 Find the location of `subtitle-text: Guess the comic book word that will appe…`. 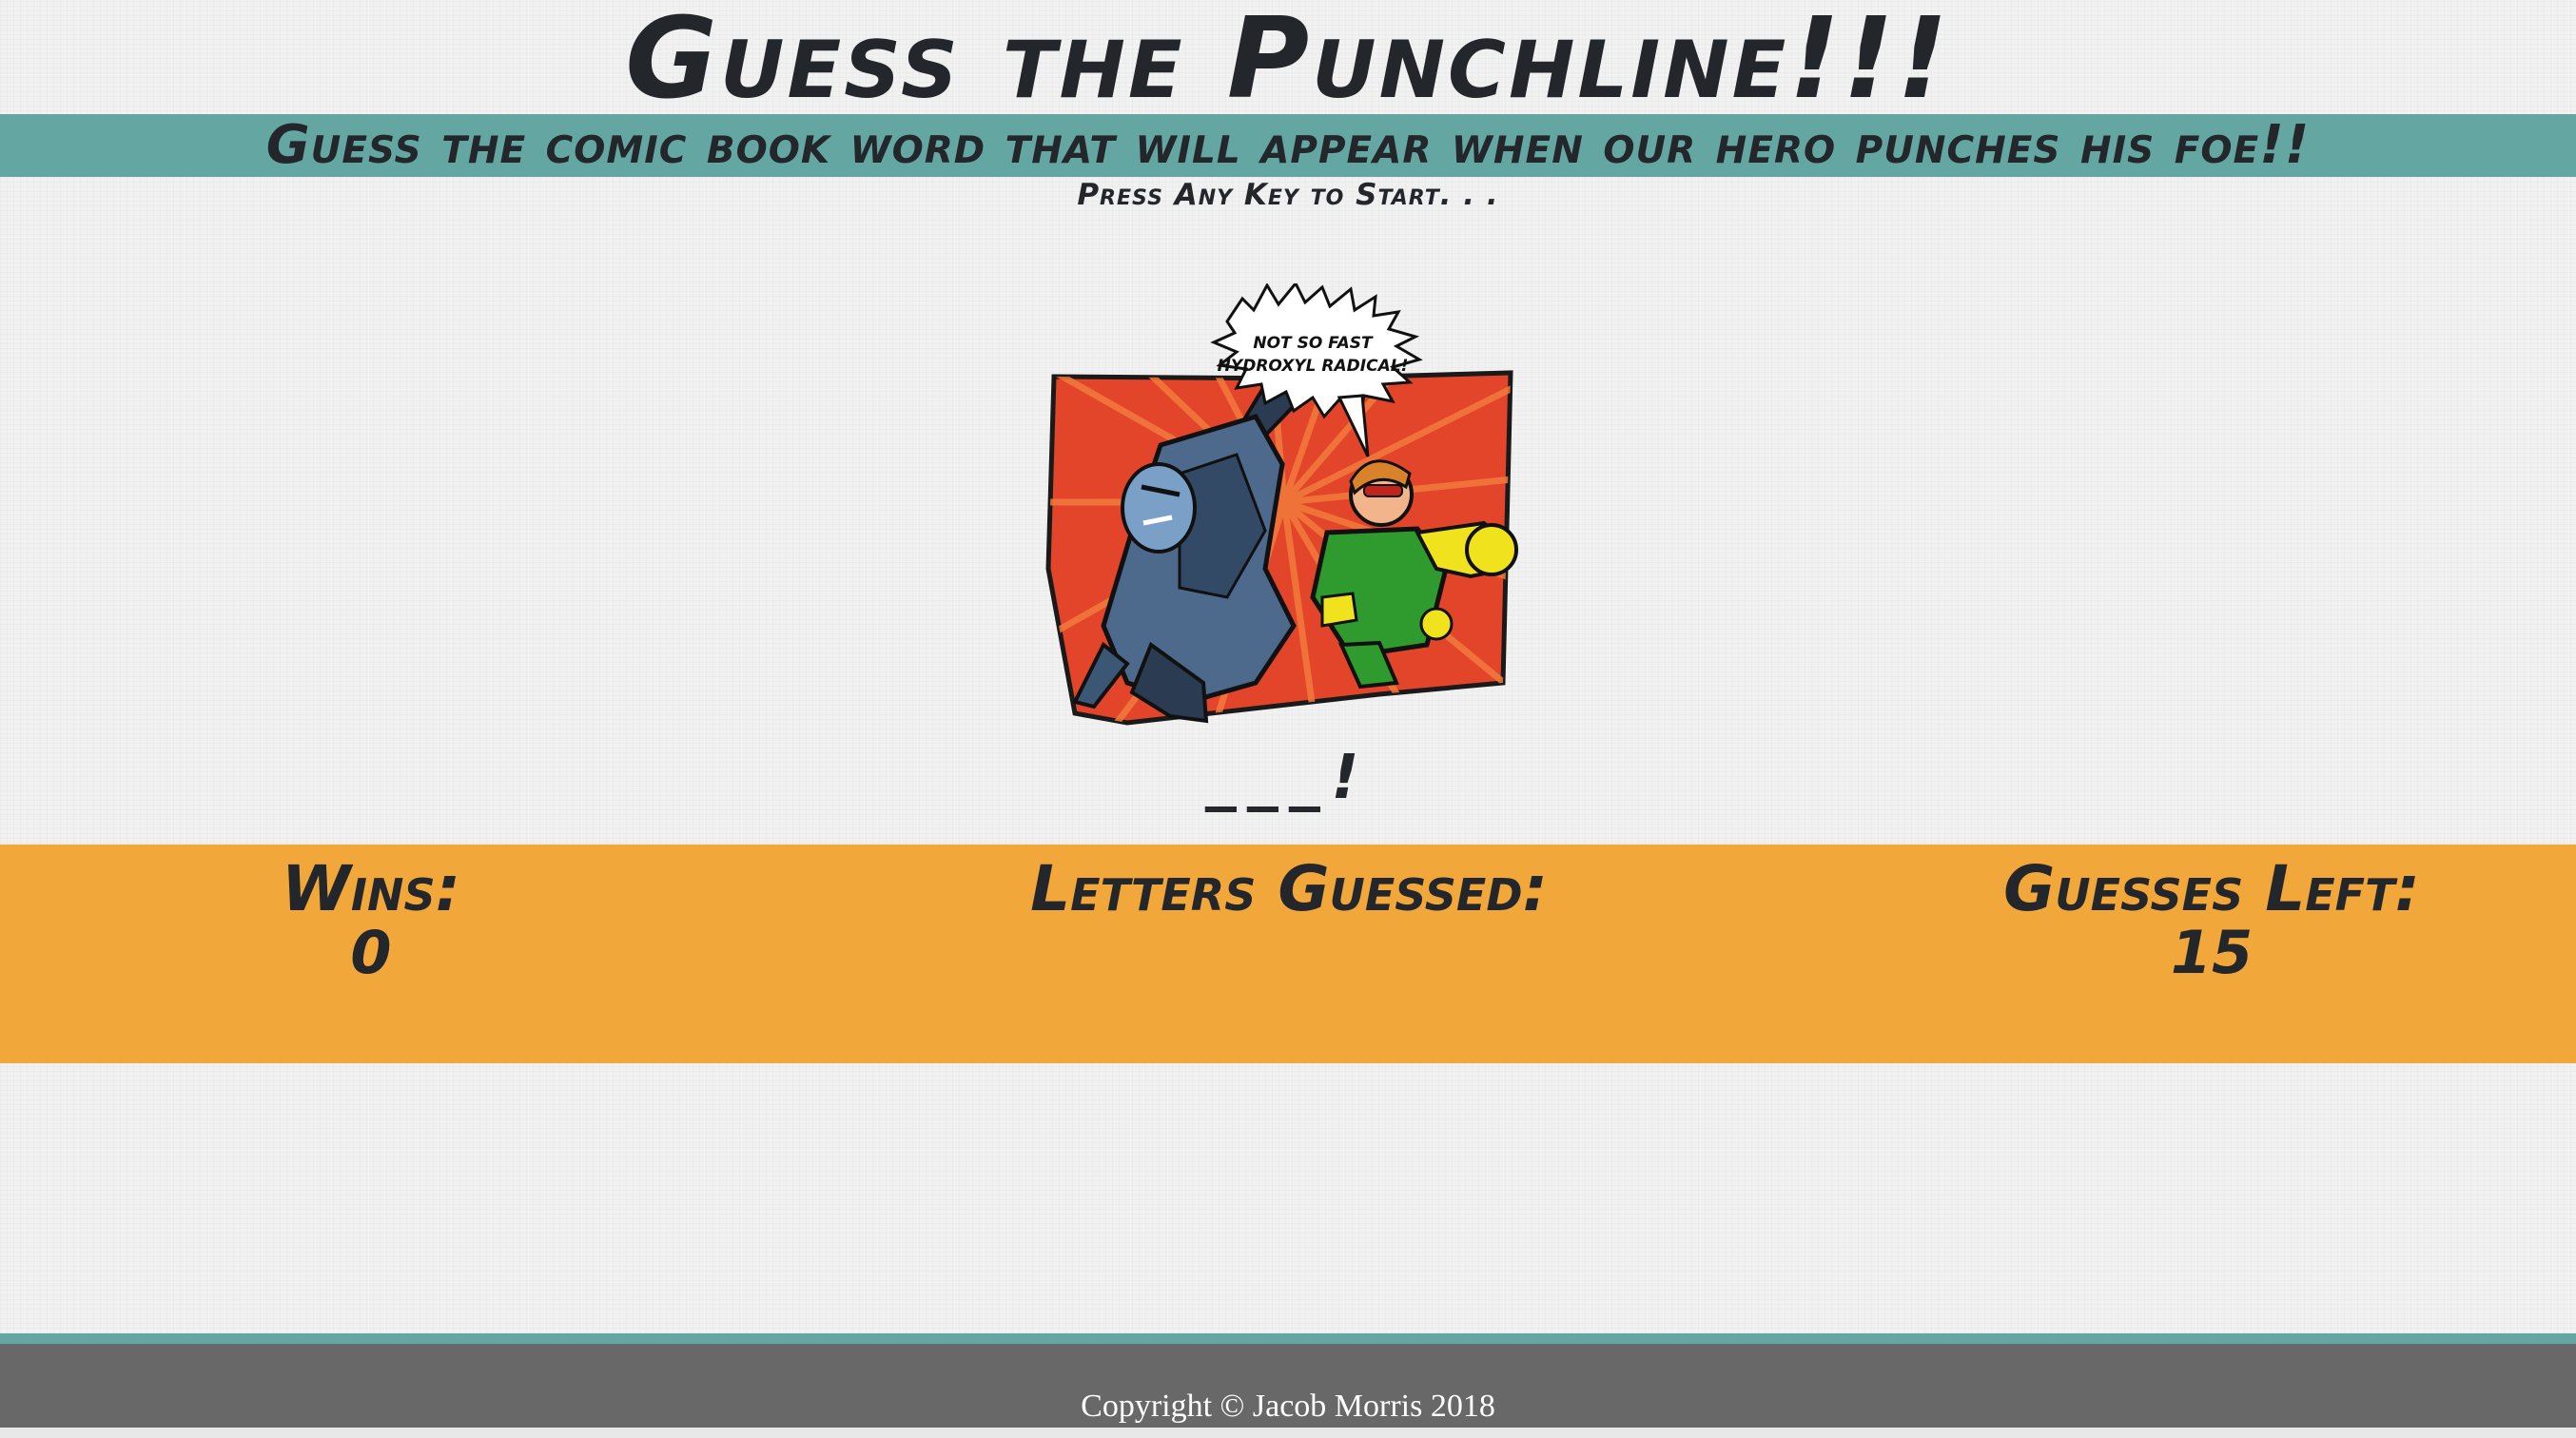

subtitle-text: Guess the comic book word that will appe… is located at coordinates (1288, 145).